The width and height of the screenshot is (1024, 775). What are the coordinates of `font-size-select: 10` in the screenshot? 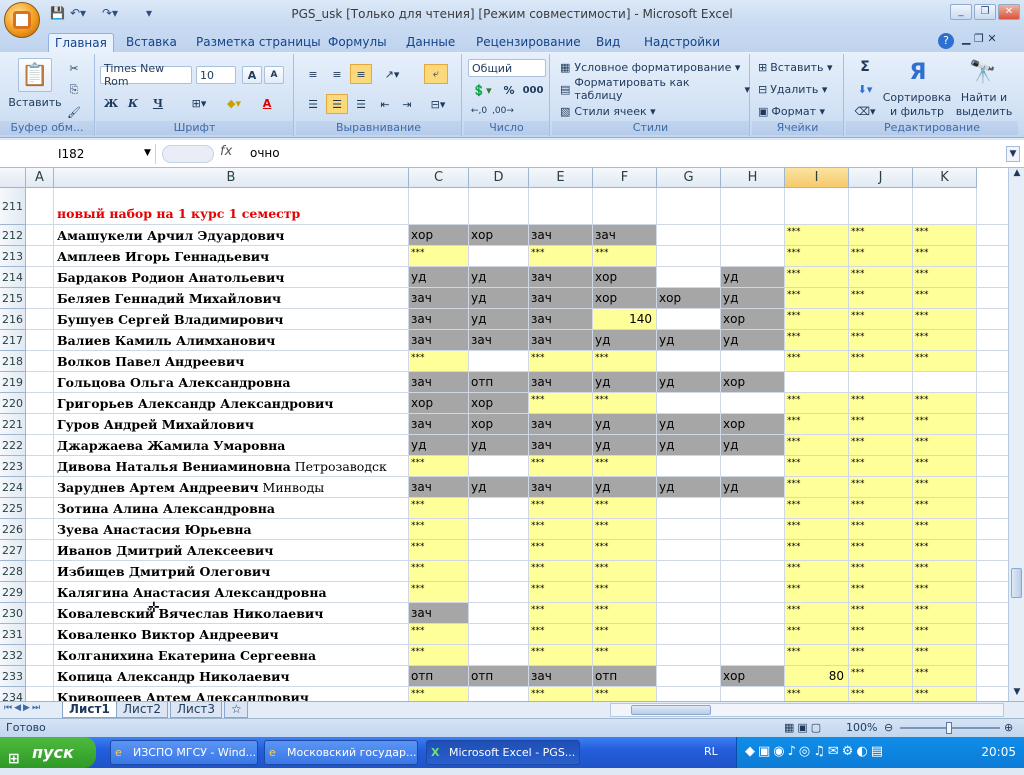 It's located at (216, 75).